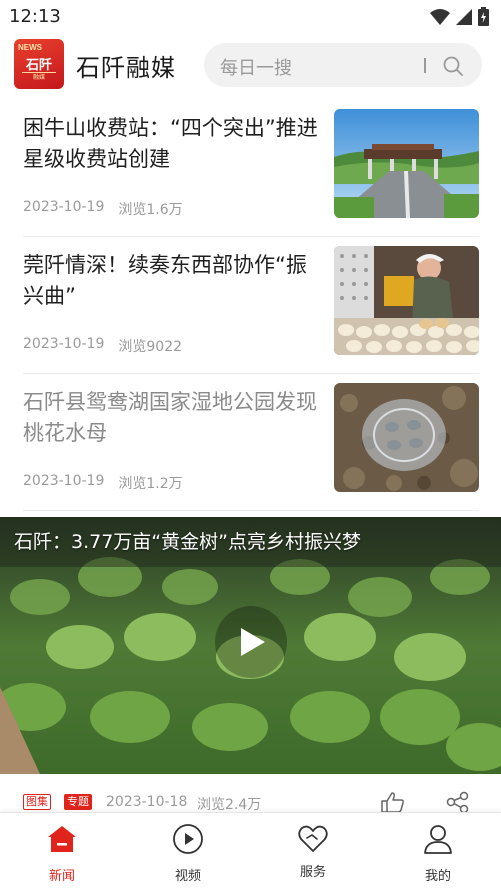 Image resolution: width=501 pixels, height=892 pixels. I want to click on play-icon, so click(253, 642).